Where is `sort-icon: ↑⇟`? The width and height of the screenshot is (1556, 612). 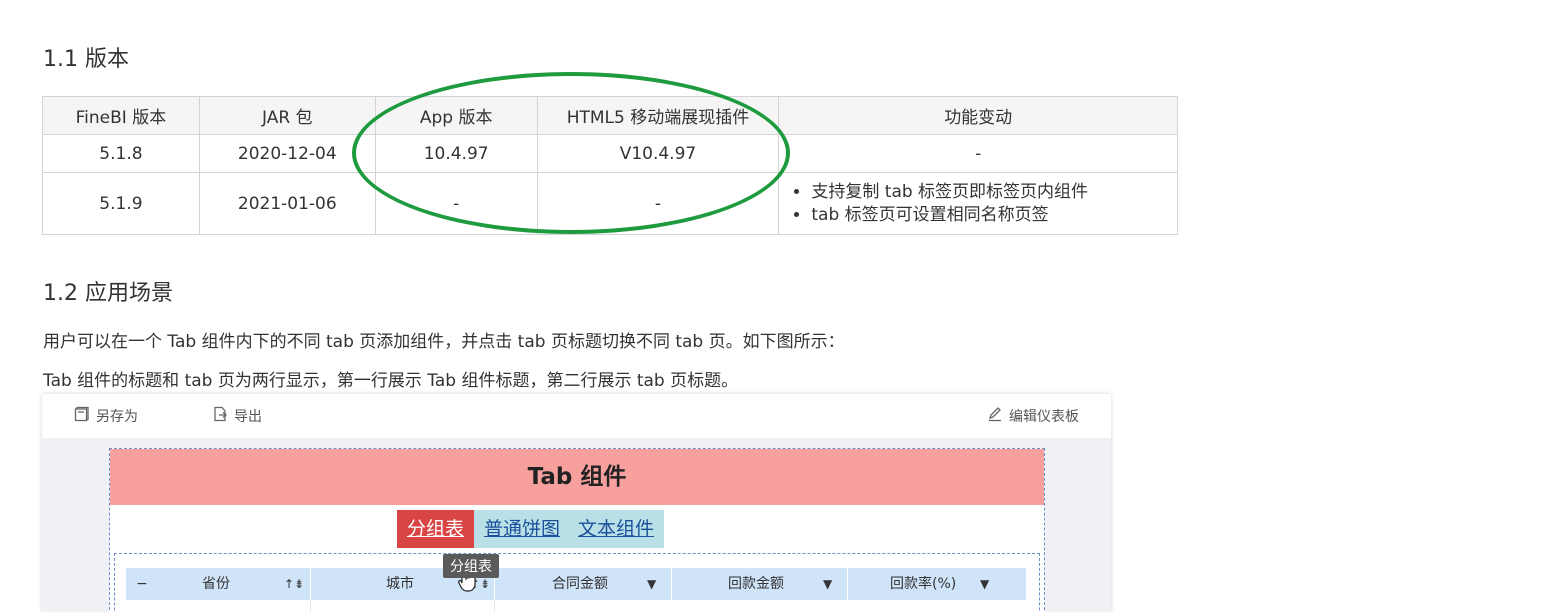
sort-icon: ↑⇟ is located at coordinates (294, 584).